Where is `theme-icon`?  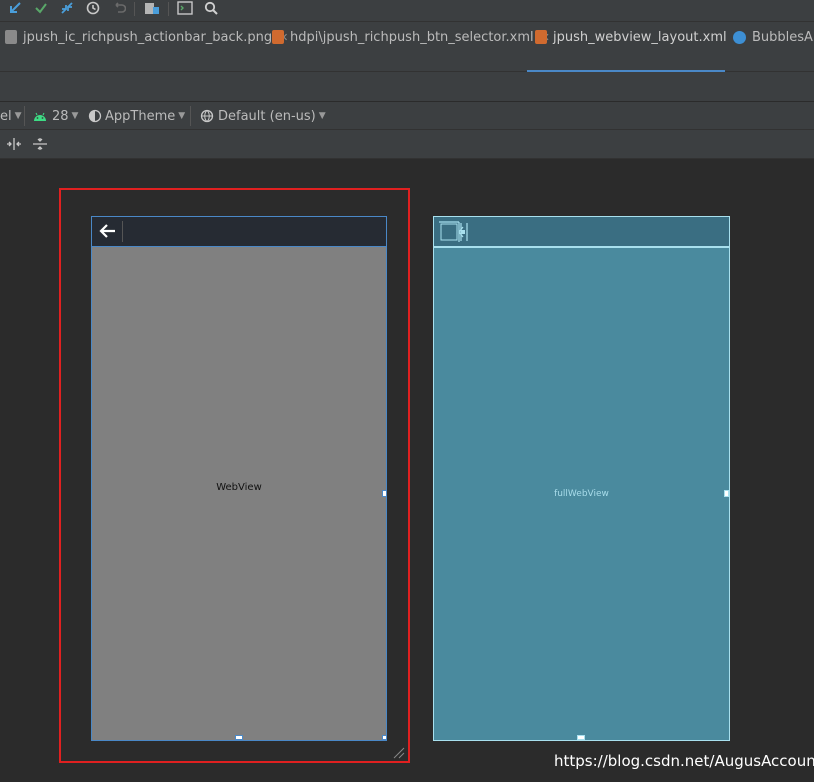
theme-icon is located at coordinates (95, 116).